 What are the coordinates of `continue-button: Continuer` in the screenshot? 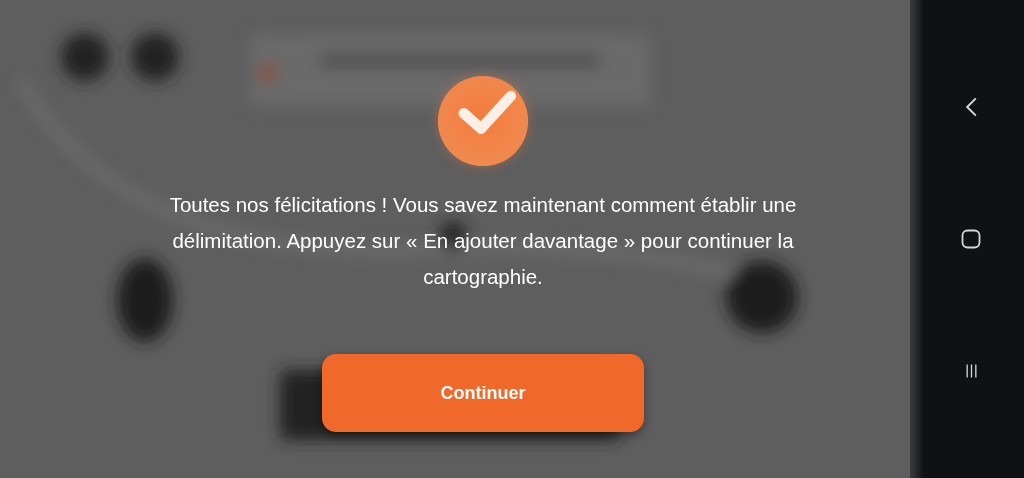 It's located at (483, 393).